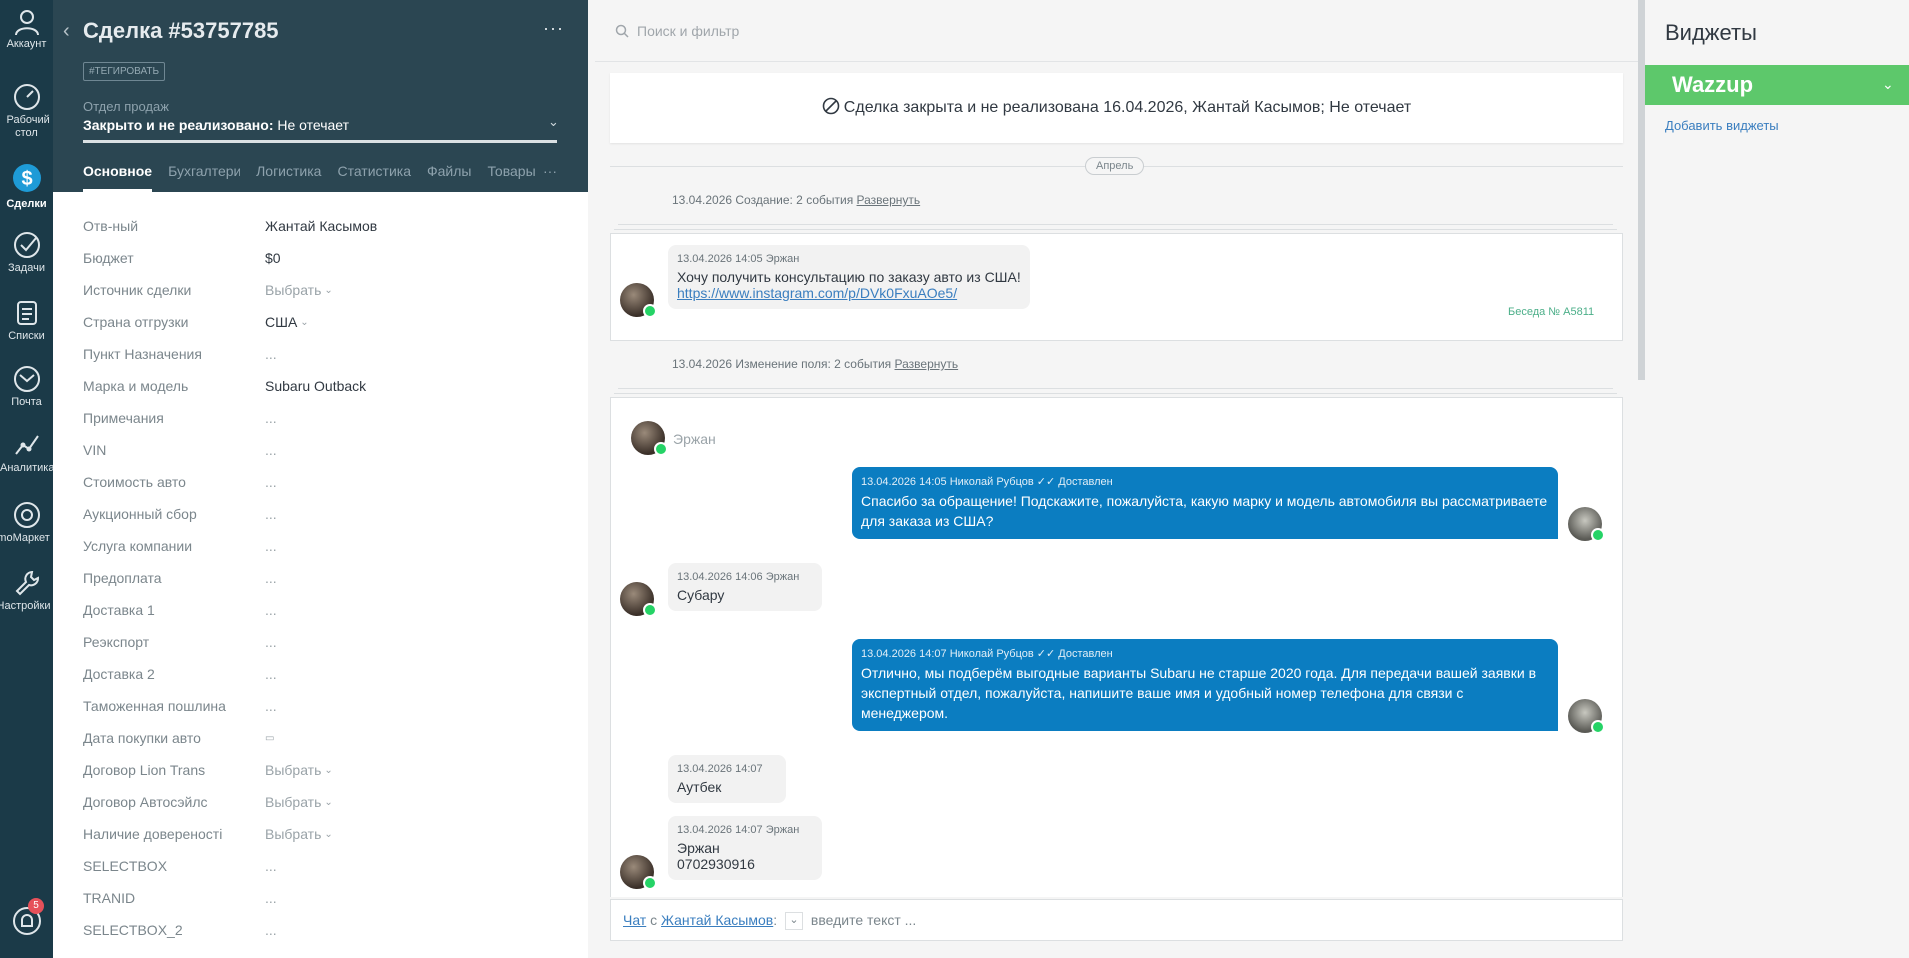 The width and height of the screenshot is (1909, 958). What do you see at coordinates (323, 290) in the screenshot?
I see `field-row: Источник сделки Выбрать ⌄` at bounding box center [323, 290].